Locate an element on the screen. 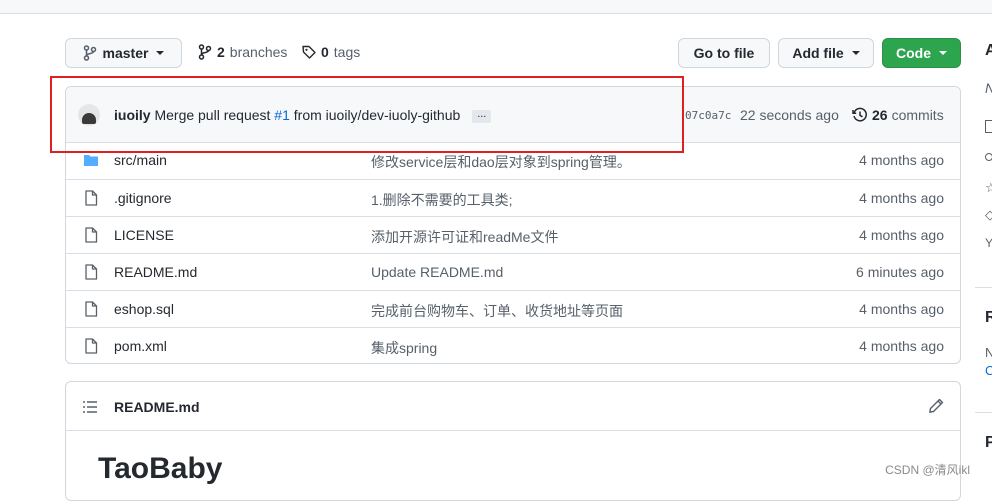 The width and height of the screenshot is (992, 501). branches-link: 2 branches is located at coordinates (242, 52).